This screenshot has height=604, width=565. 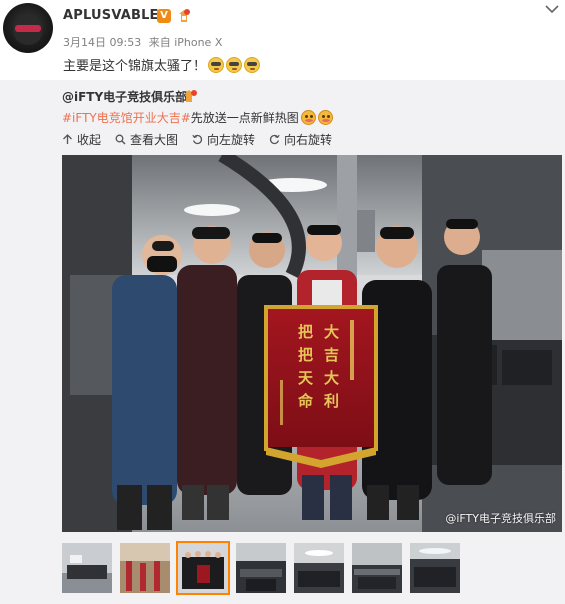 I want to click on arrow-up-icon, so click(x=67, y=138).